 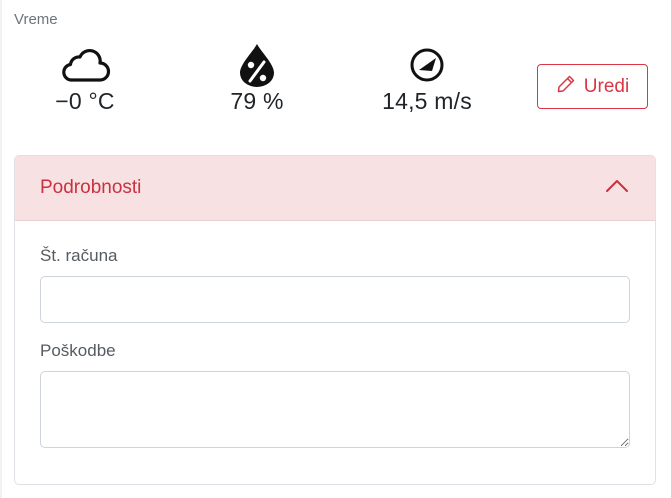 What do you see at coordinates (85, 101) in the screenshot?
I see `temperature-value: −0 °C` at bounding box center [85, 101].